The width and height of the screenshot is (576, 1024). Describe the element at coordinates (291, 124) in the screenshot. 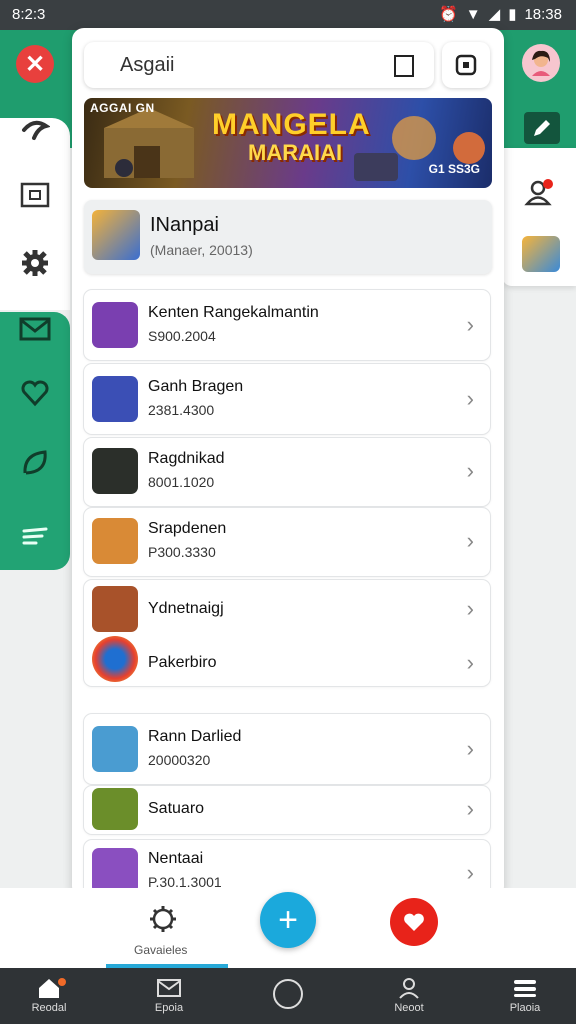

I see `banner-title: MANGELA` at that location.